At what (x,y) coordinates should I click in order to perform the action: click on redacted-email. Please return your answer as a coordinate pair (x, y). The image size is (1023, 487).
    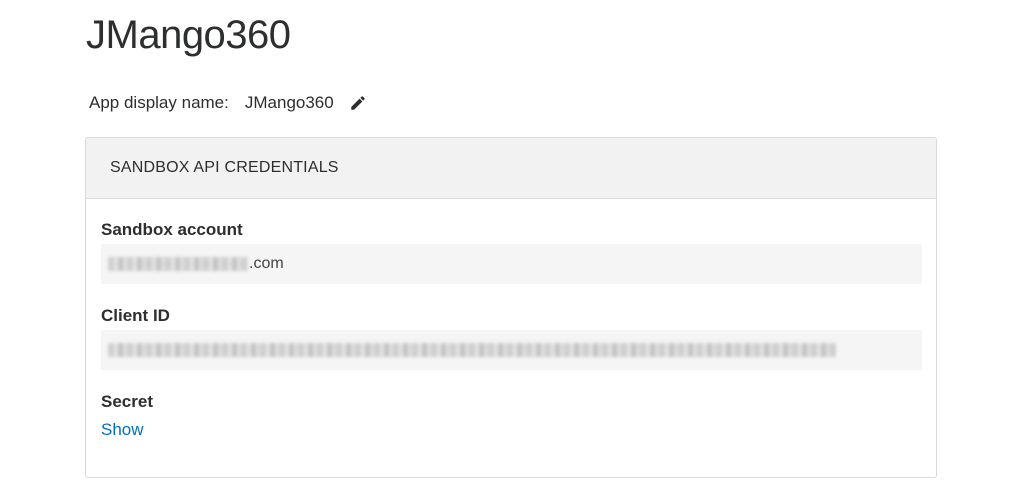
    Looking at the image, I should click on (178, 264).